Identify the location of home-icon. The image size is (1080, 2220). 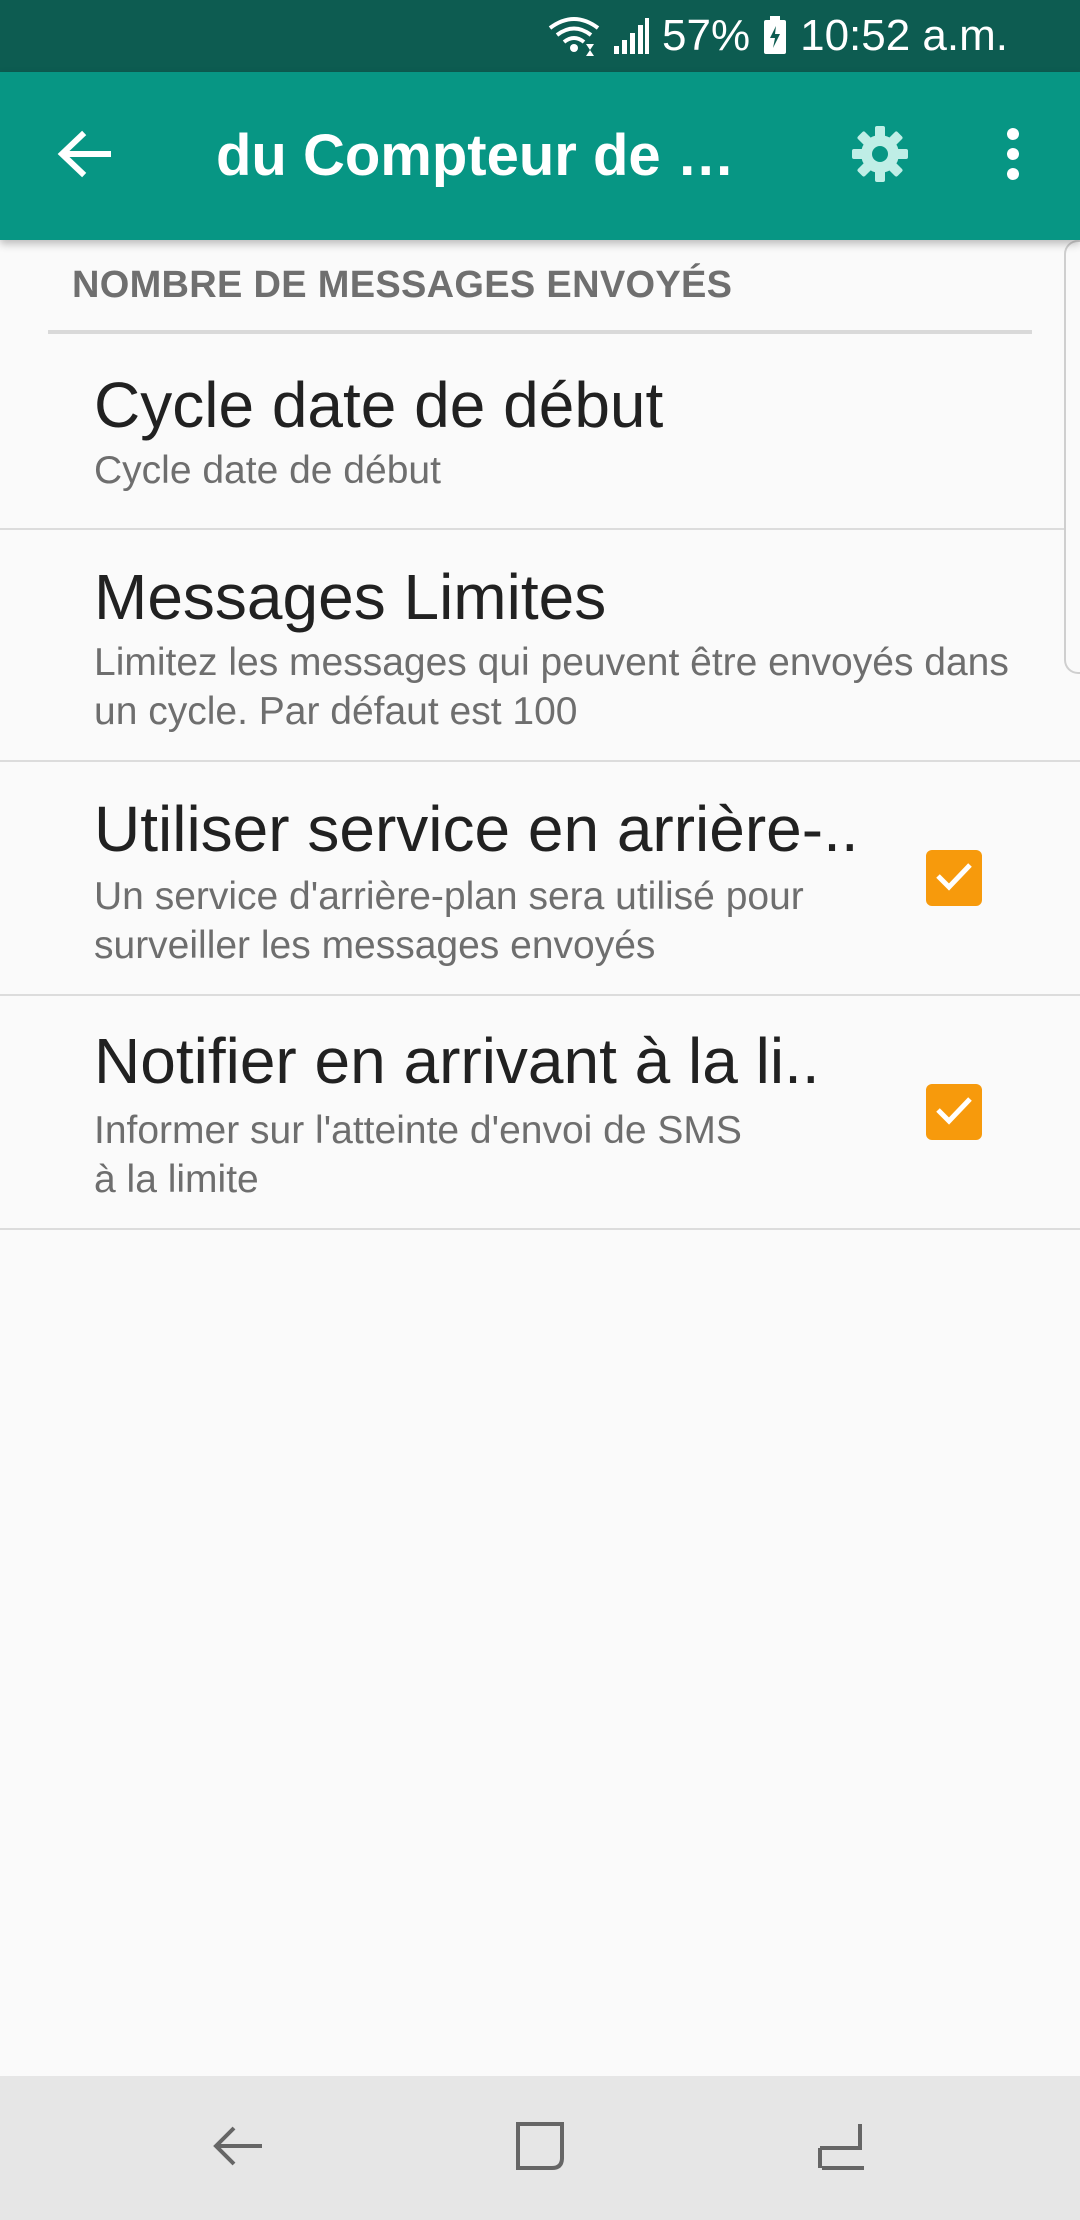
(540, 2148).